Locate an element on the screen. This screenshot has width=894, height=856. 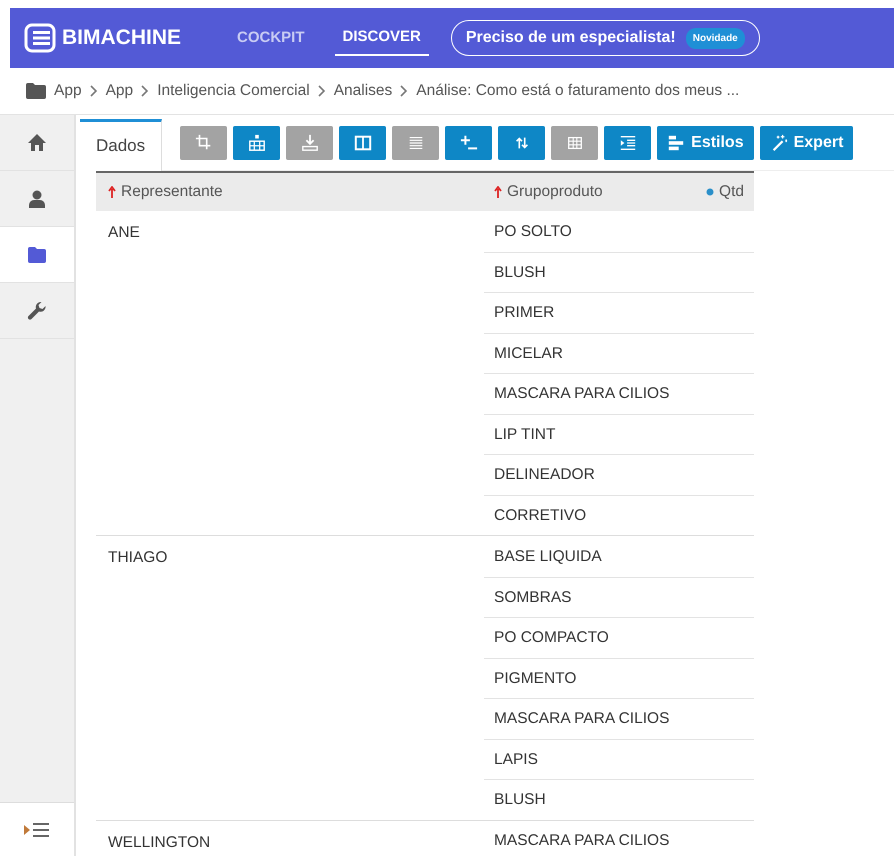
nav-tab: COCKPIT is located at coordinates (270, 38).